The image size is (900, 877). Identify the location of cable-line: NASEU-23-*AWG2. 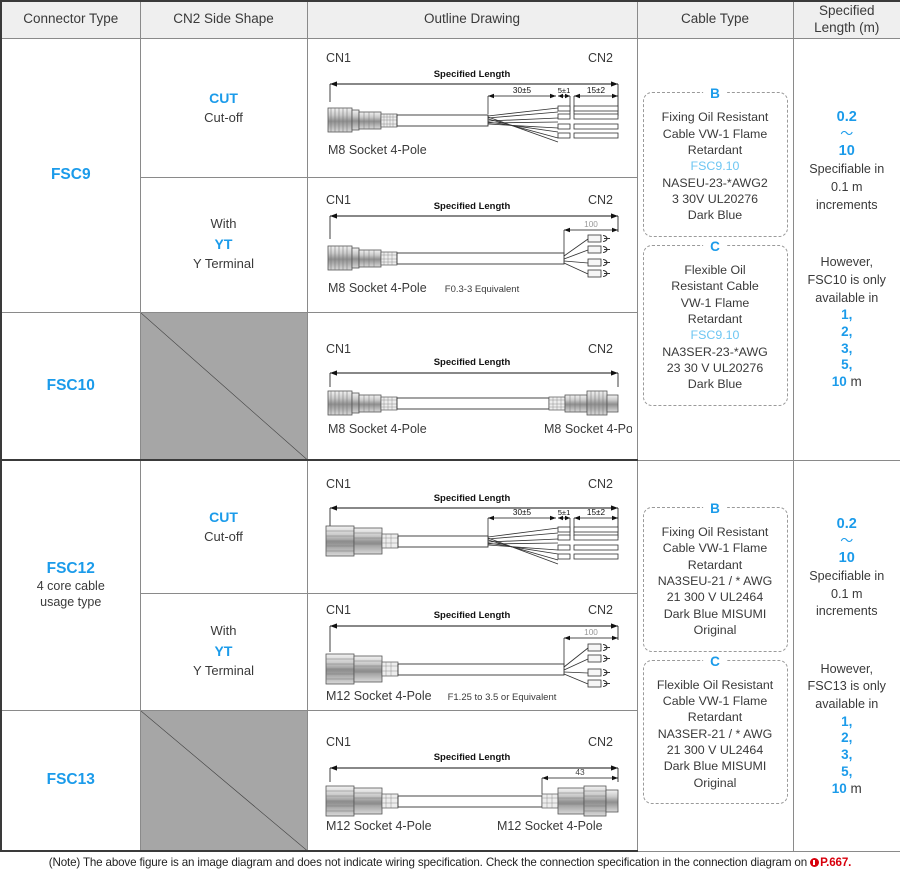
(715, 182).